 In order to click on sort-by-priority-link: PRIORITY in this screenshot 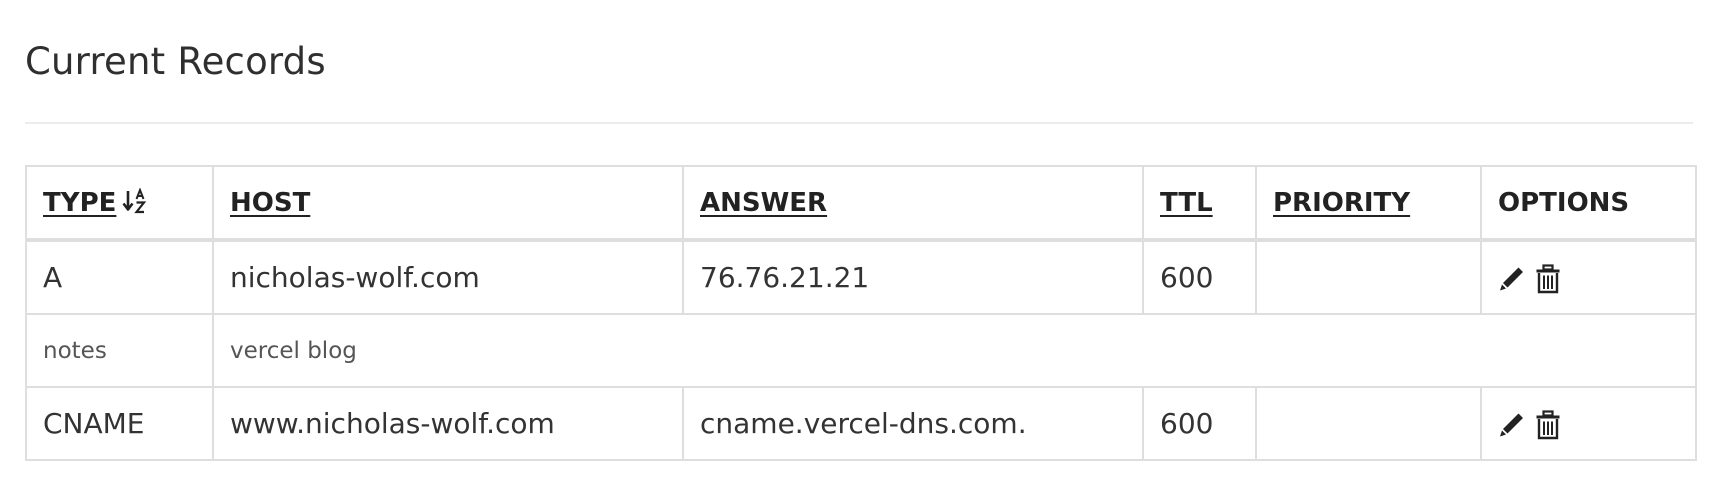, I will do `click(1341, 203)`.